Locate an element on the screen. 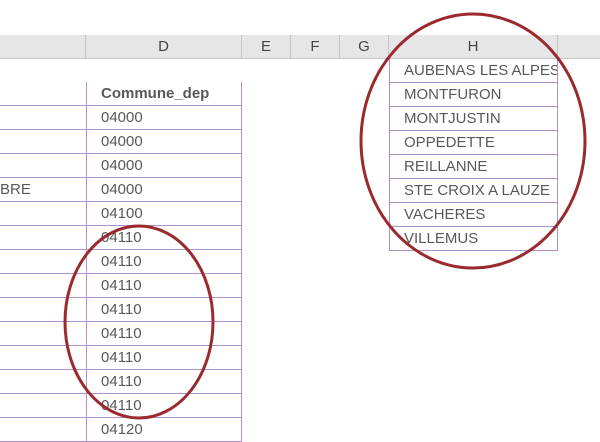 The image size is (600, 442). column-header-h: H is located at coordinates (473, 46).